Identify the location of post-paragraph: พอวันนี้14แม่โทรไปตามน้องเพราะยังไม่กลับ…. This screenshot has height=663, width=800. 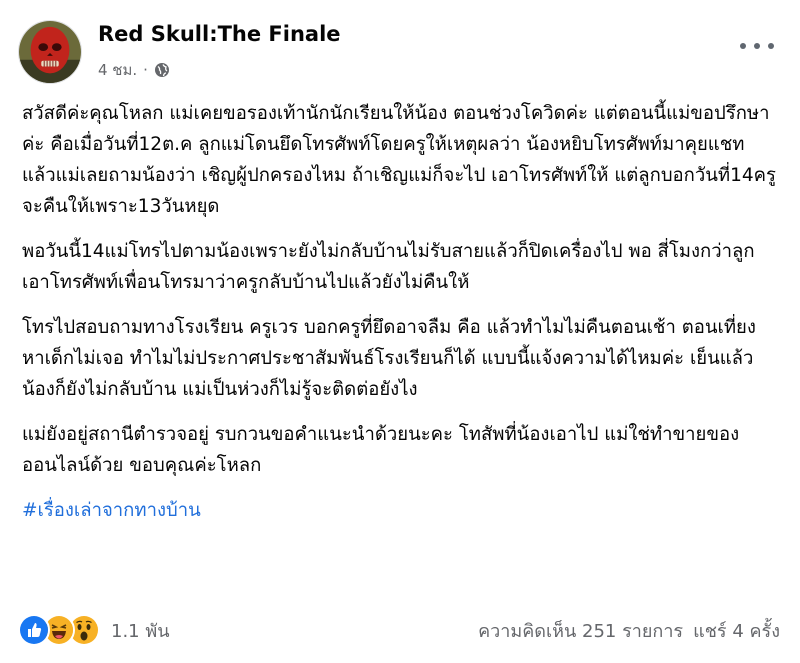
(388, 267).